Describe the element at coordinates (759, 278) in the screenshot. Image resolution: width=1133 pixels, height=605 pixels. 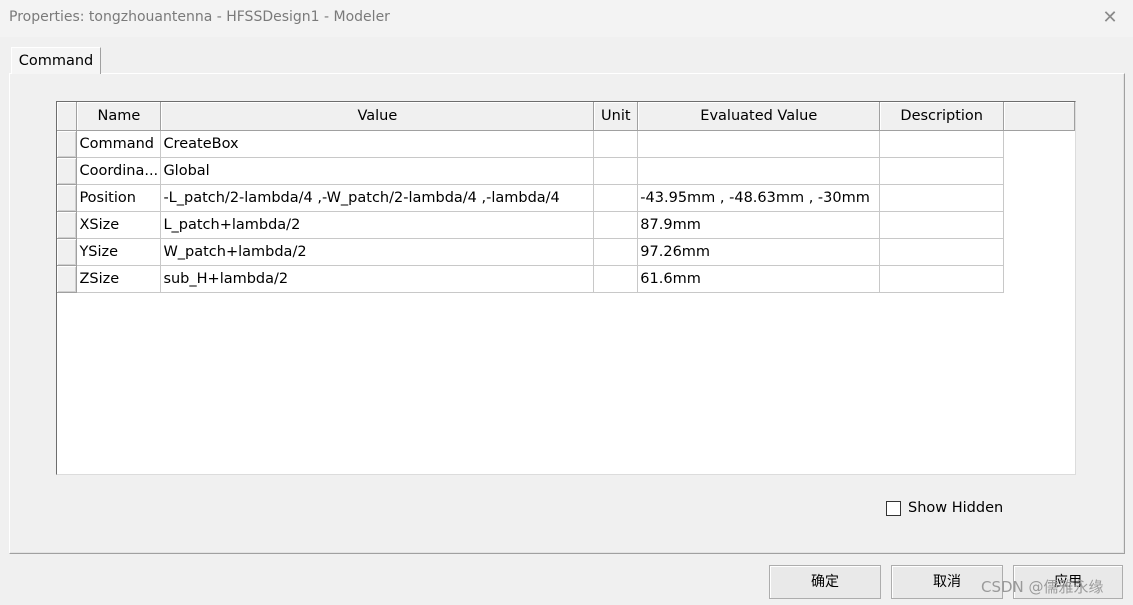
I see `cell-evaluated-value: 61.6mm` at that location.